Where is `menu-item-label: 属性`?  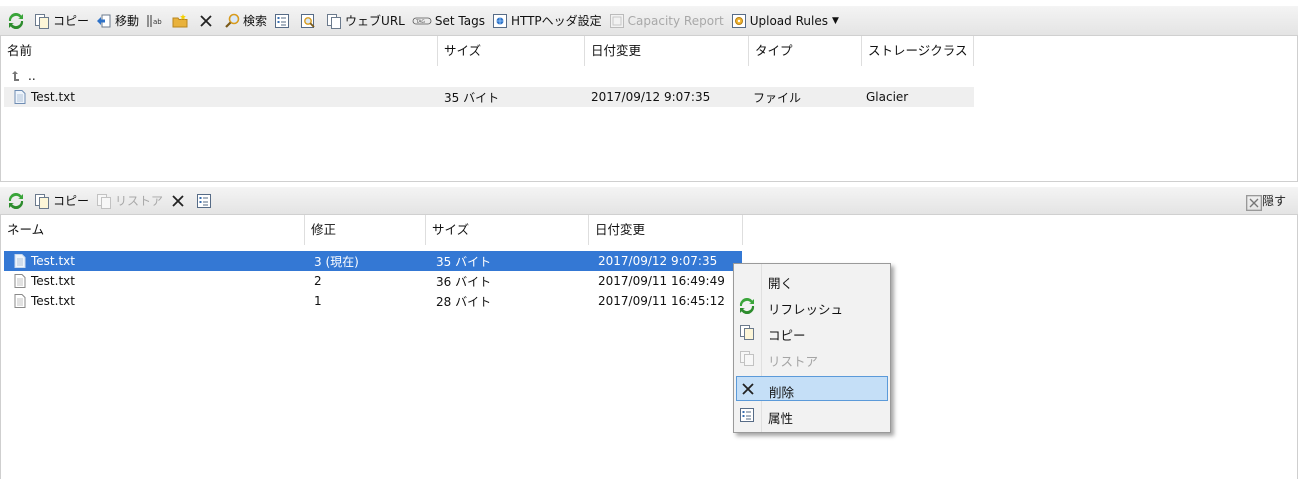
menu-item-label: 属性 is located at coordinates (781, 418).